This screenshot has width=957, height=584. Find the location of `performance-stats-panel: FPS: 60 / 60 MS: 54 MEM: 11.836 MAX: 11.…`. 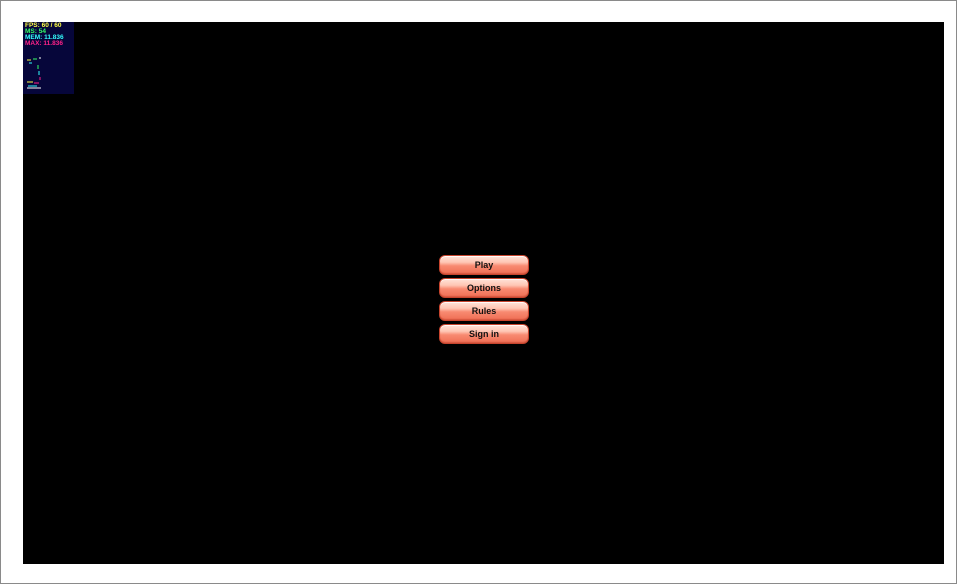

performance-stats-panel: FPS: 60 / 60 MS: 54 MEM: 11.836 MAX: 11.… is located at coordinates (48, 58).